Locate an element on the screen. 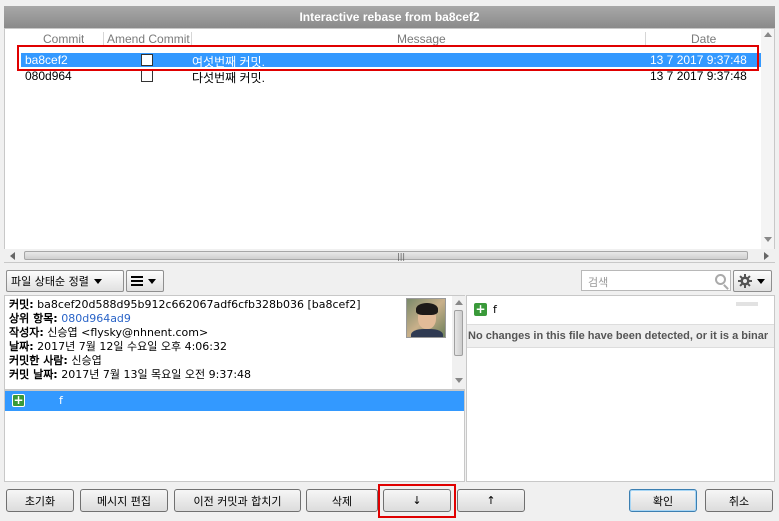  date-label: 날짜: is located at coordinates (21, 346).